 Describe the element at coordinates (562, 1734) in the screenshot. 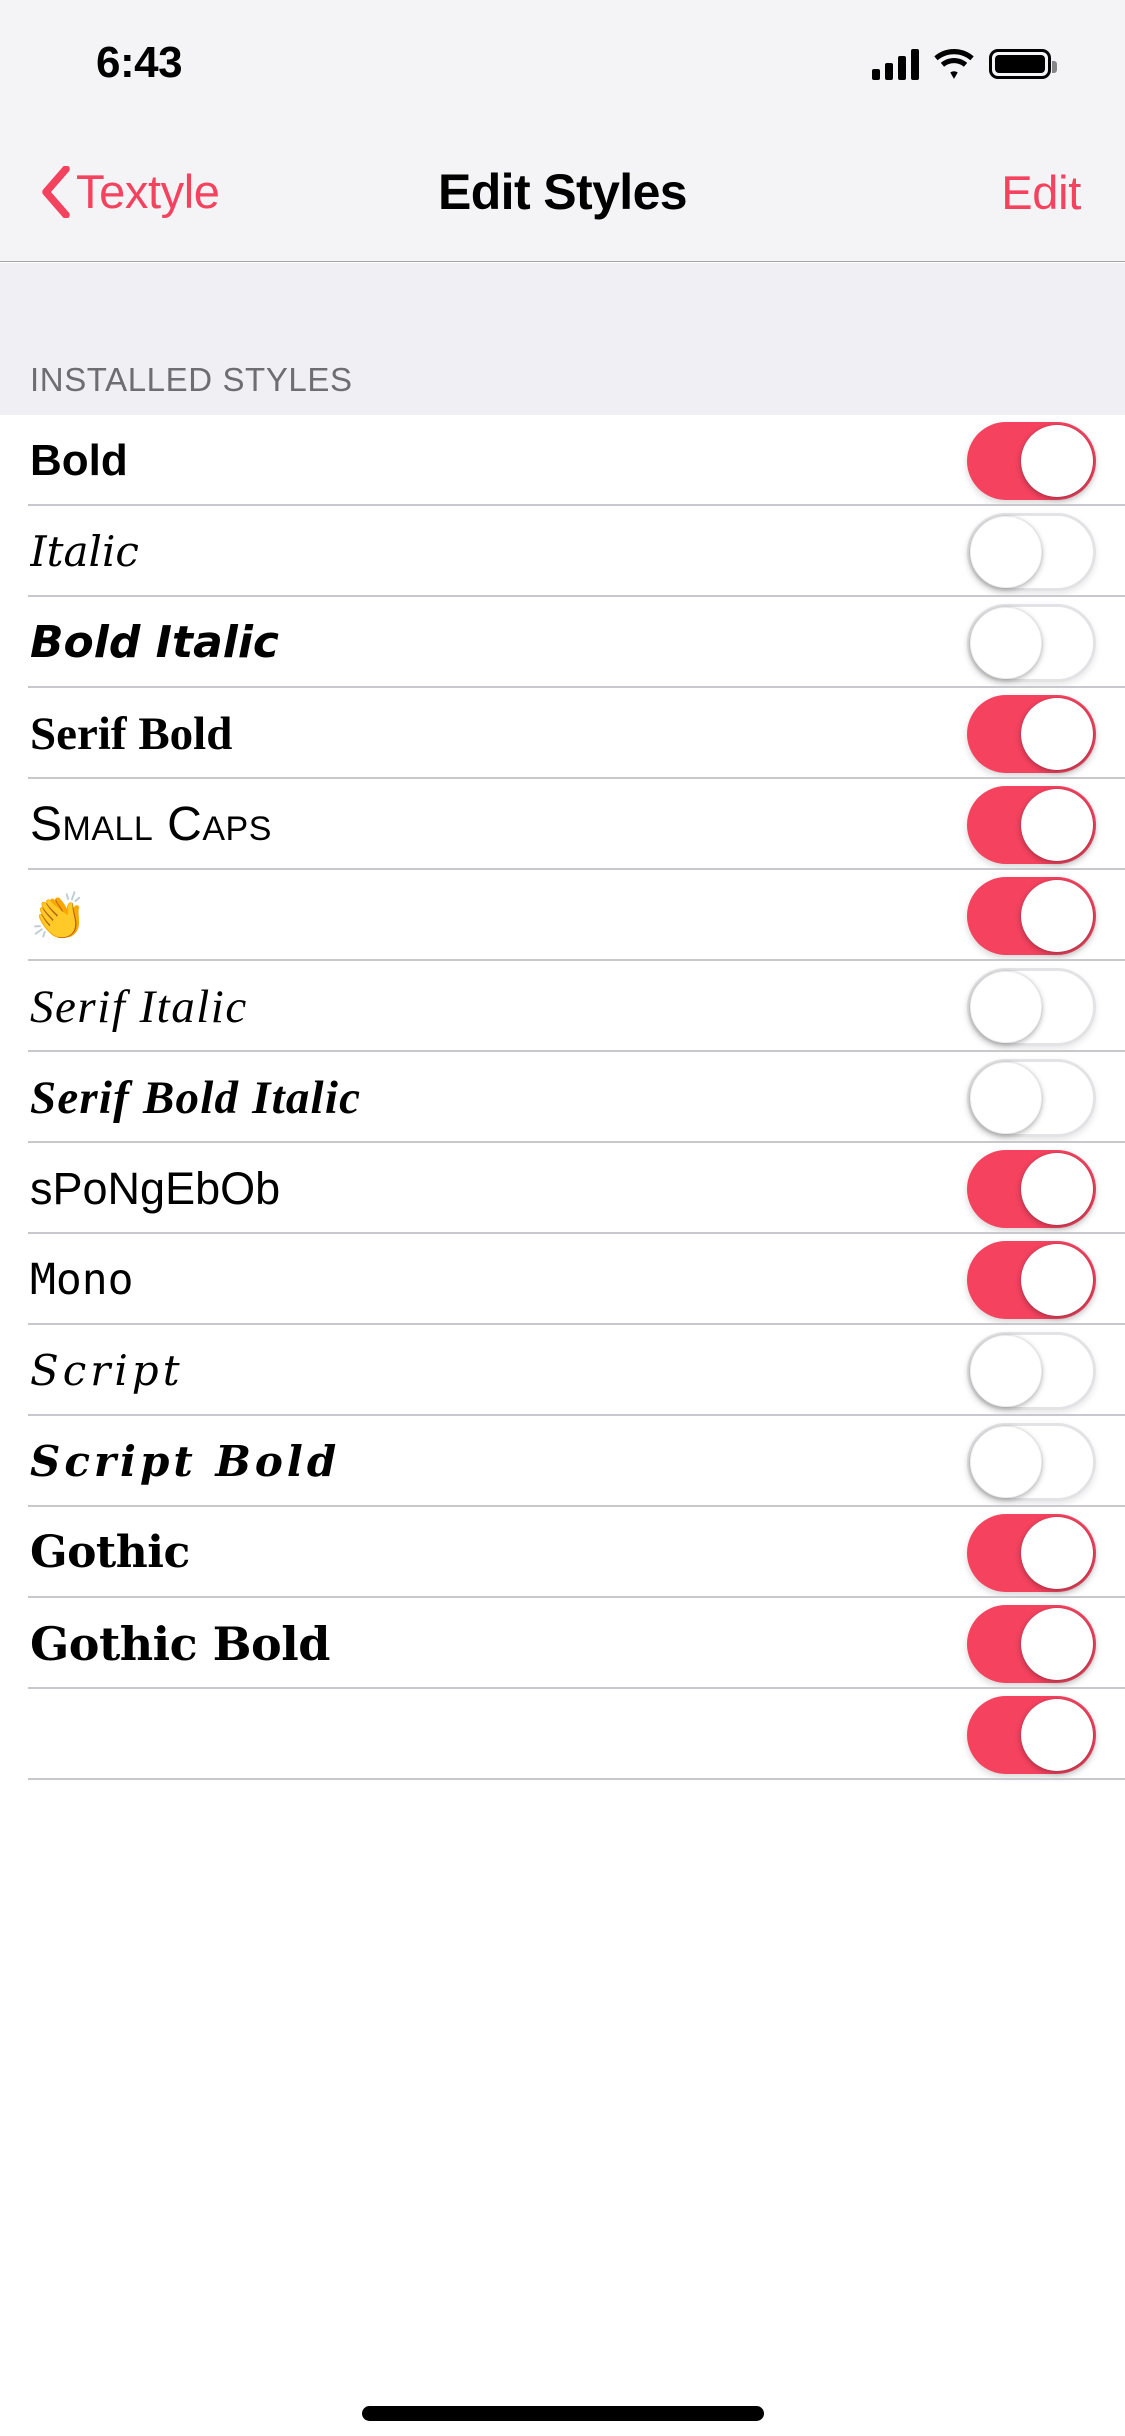

I see `style-row` at that location.